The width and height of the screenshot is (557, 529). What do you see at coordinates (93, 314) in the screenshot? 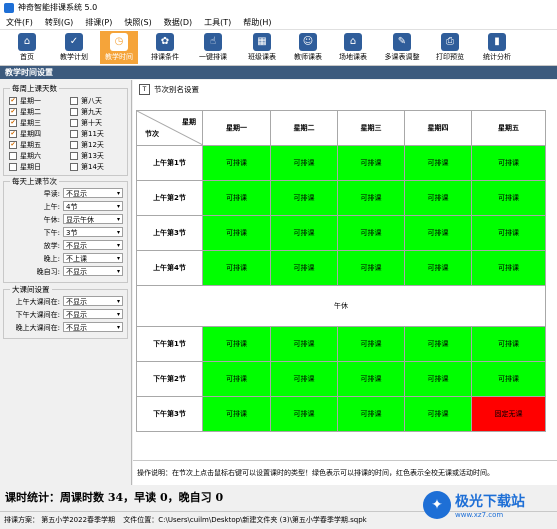
I see `afternoon-break-select: 不显示 ▾` at bounding box center [93, 314].